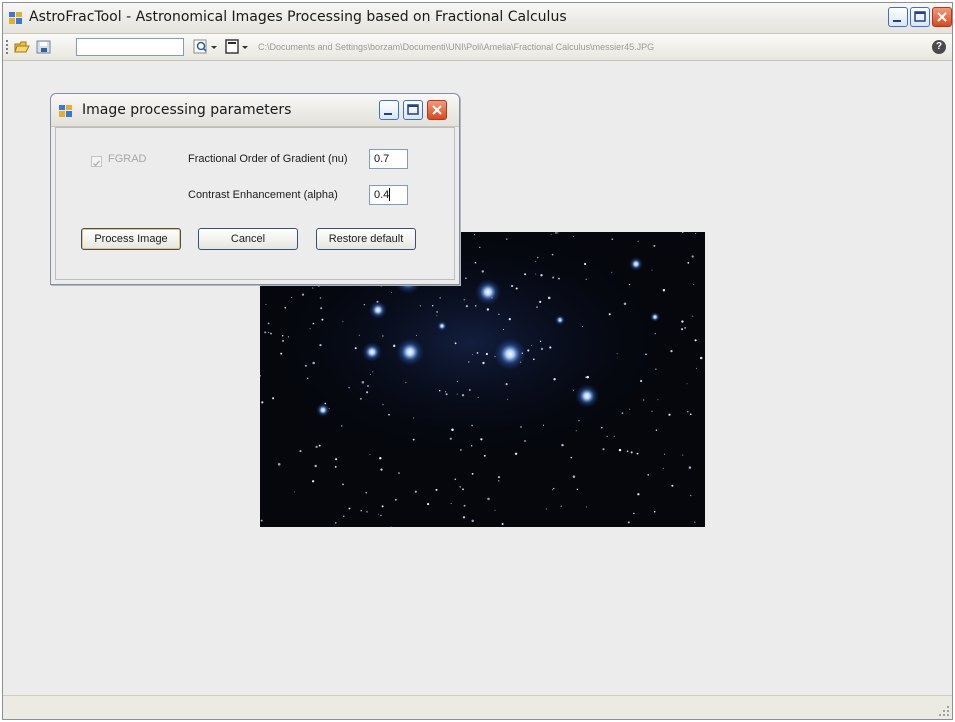  I want to click on close-button, so click(942, 17).